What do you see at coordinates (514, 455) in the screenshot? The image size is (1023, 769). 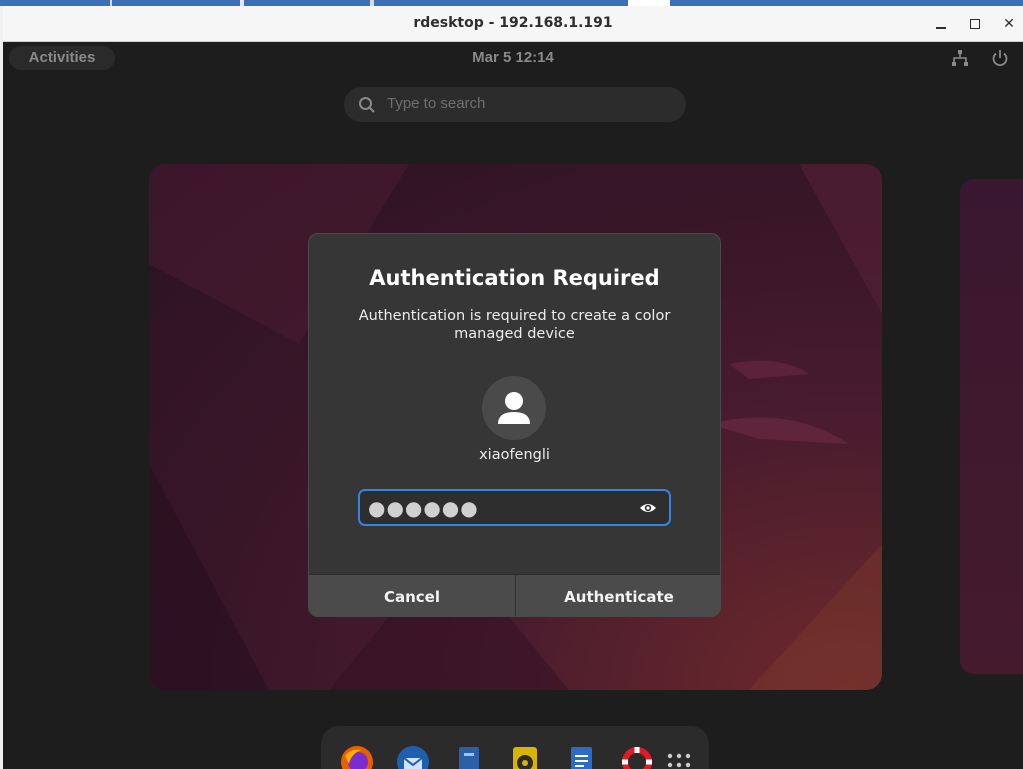 I see `username-label: xiaofengli` at bounding box center [514, 455].